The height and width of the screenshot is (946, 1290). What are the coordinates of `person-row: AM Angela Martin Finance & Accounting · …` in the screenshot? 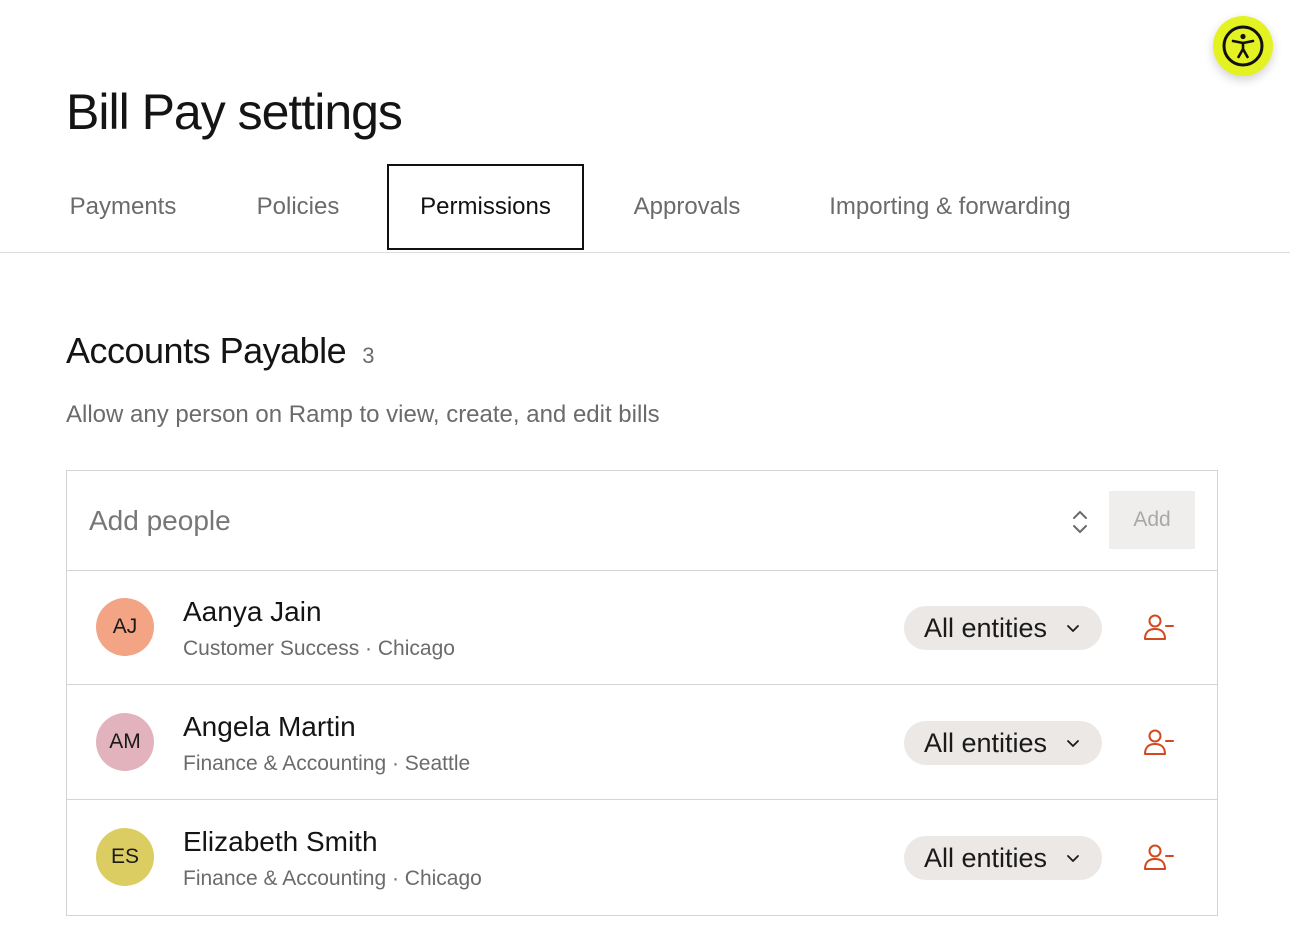 It's located at (642, 742).